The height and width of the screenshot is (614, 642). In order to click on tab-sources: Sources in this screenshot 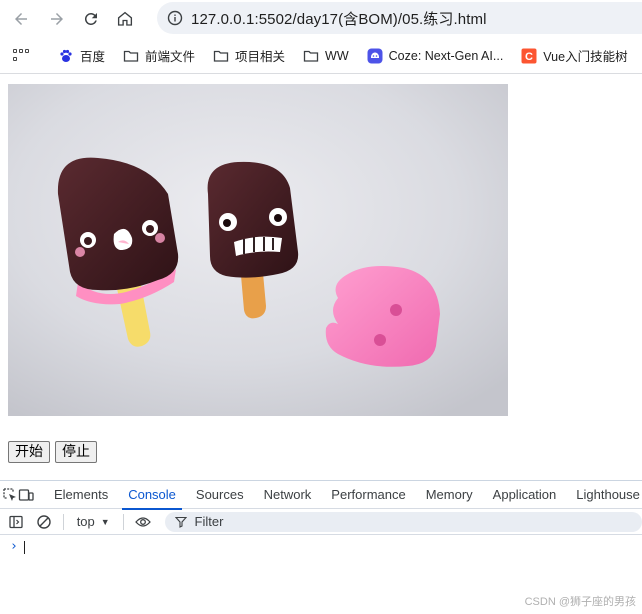, I will do `click(220, 495)`.